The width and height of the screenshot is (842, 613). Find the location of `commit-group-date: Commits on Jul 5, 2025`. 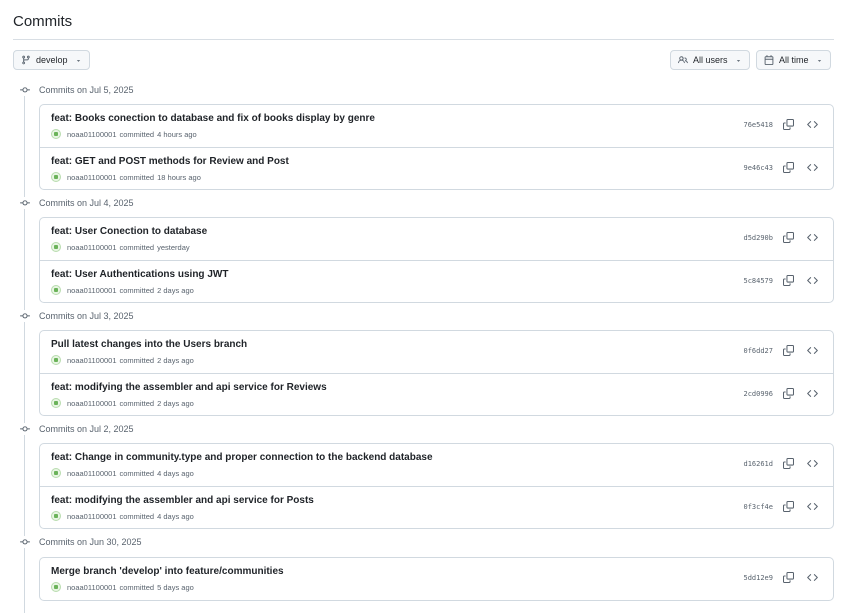

commit-group-date: Commits on Jul 5, 2025 is located at coordinates (86, 90).